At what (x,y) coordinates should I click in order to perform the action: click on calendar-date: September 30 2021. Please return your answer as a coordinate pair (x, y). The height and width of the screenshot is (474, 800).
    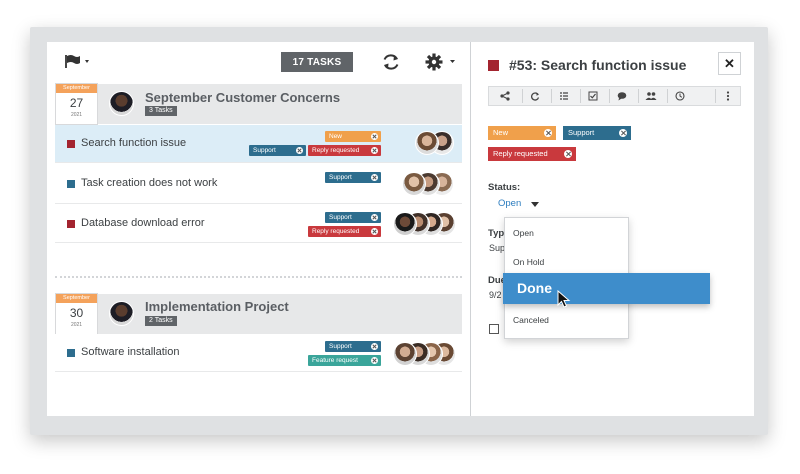
    Looking at the image, I should click on (76, 314).